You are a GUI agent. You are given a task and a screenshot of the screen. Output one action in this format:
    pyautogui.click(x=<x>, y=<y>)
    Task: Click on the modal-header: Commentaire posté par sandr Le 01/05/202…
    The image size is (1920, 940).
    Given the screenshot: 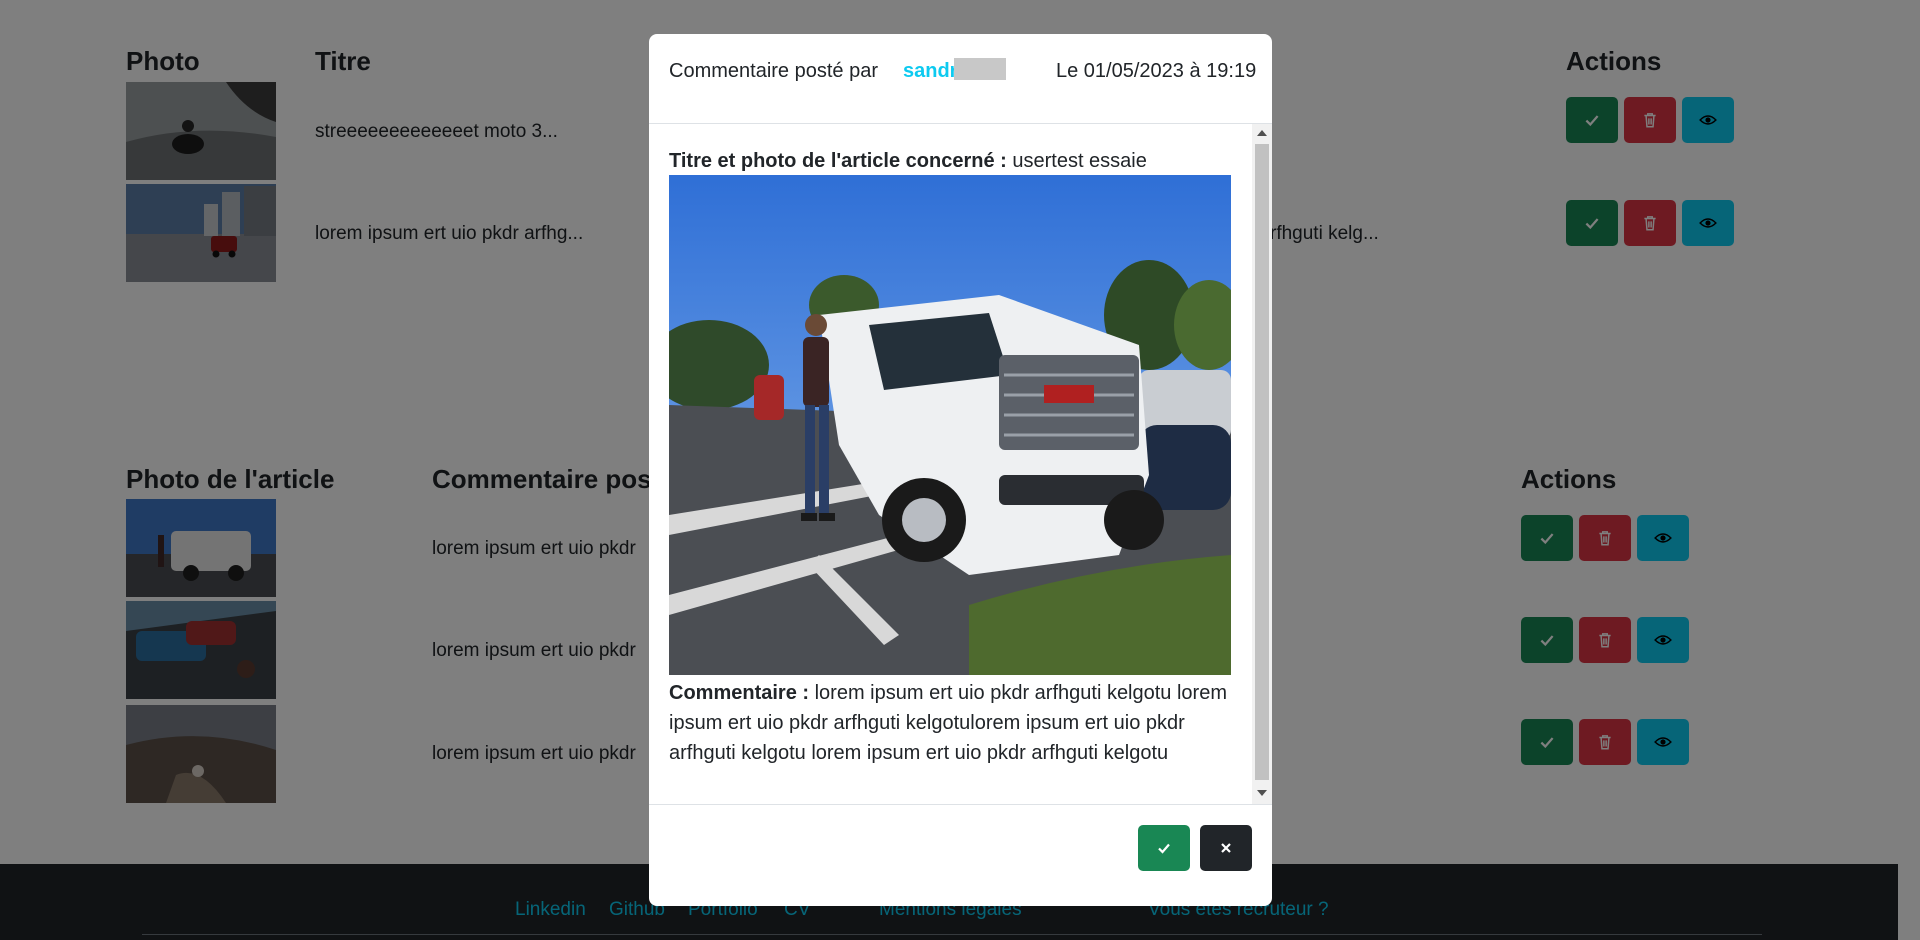 What is the action you would take?
    pyautogui.click(x=960, y=79)
    